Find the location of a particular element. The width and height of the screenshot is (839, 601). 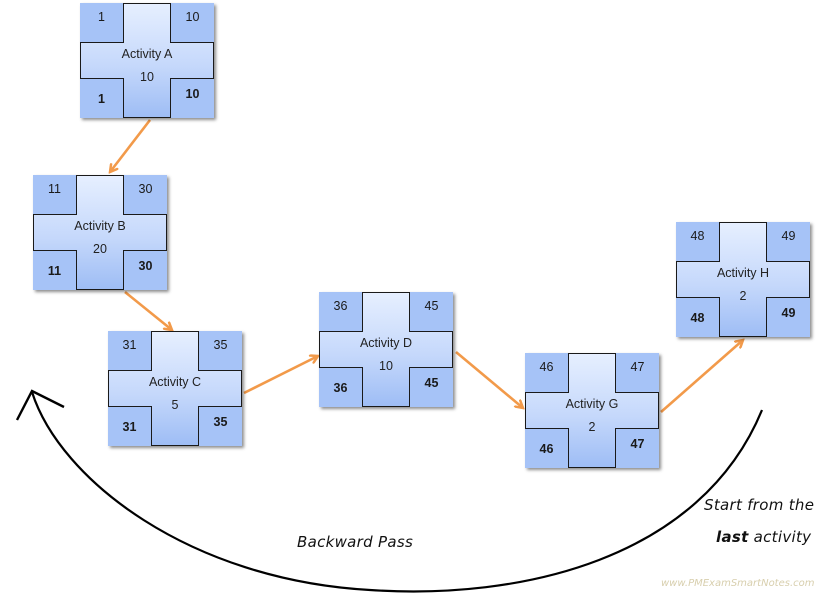

early-start: 1 is located at coordinates (102, 23).